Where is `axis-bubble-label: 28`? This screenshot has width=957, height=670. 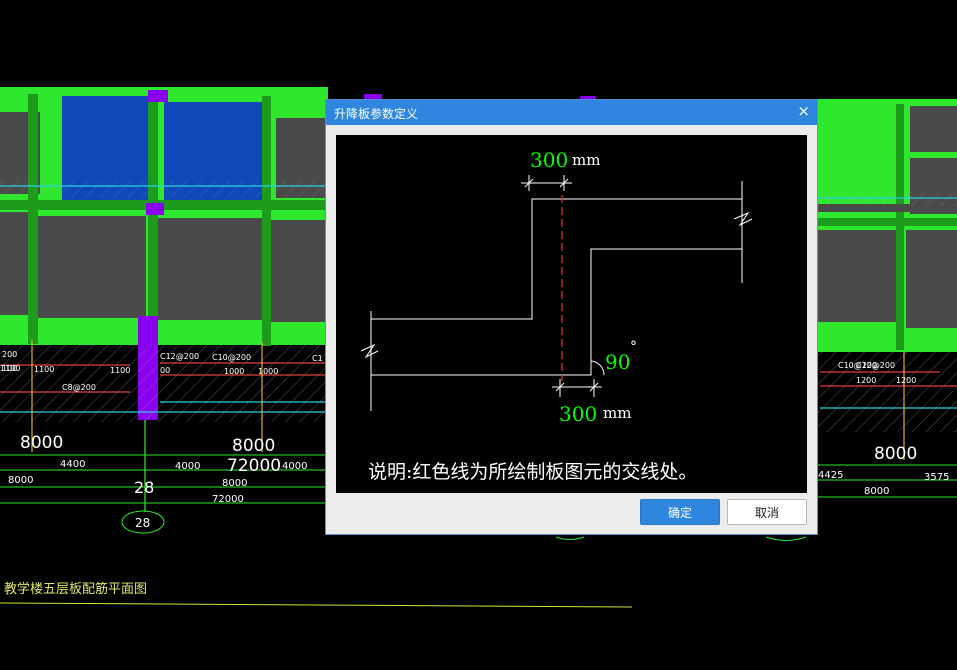
axis-bubble-label: 28 is located at coordinates (142, 523).